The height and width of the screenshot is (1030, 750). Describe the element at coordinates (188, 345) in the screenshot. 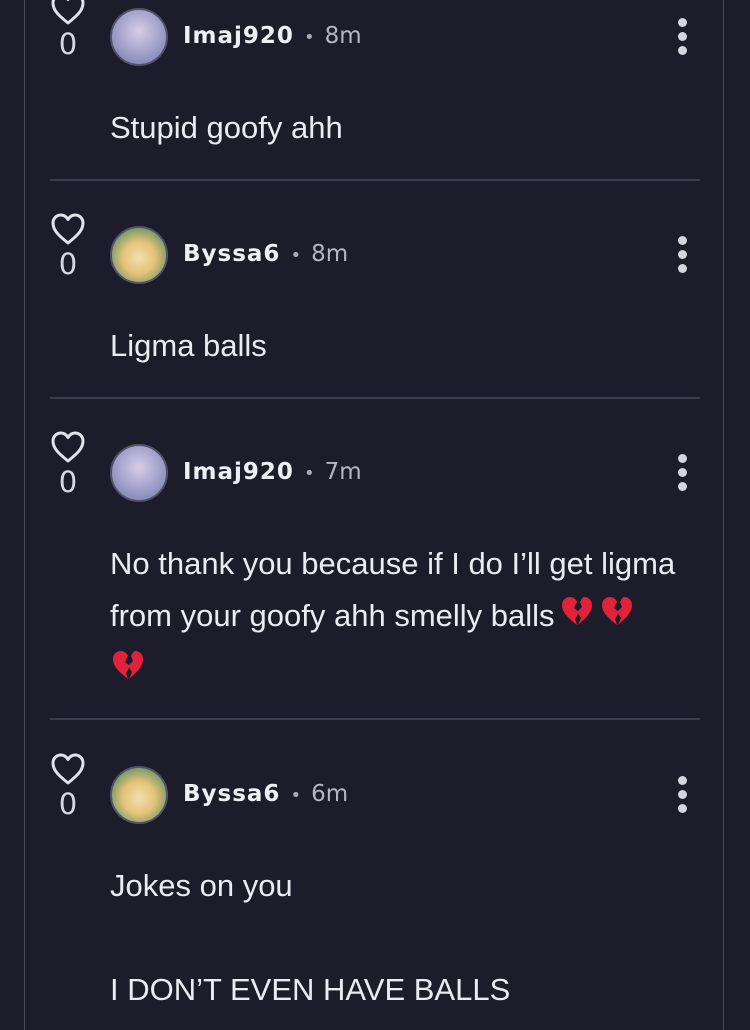

I see `comment-text: Ligma balls` at that location.